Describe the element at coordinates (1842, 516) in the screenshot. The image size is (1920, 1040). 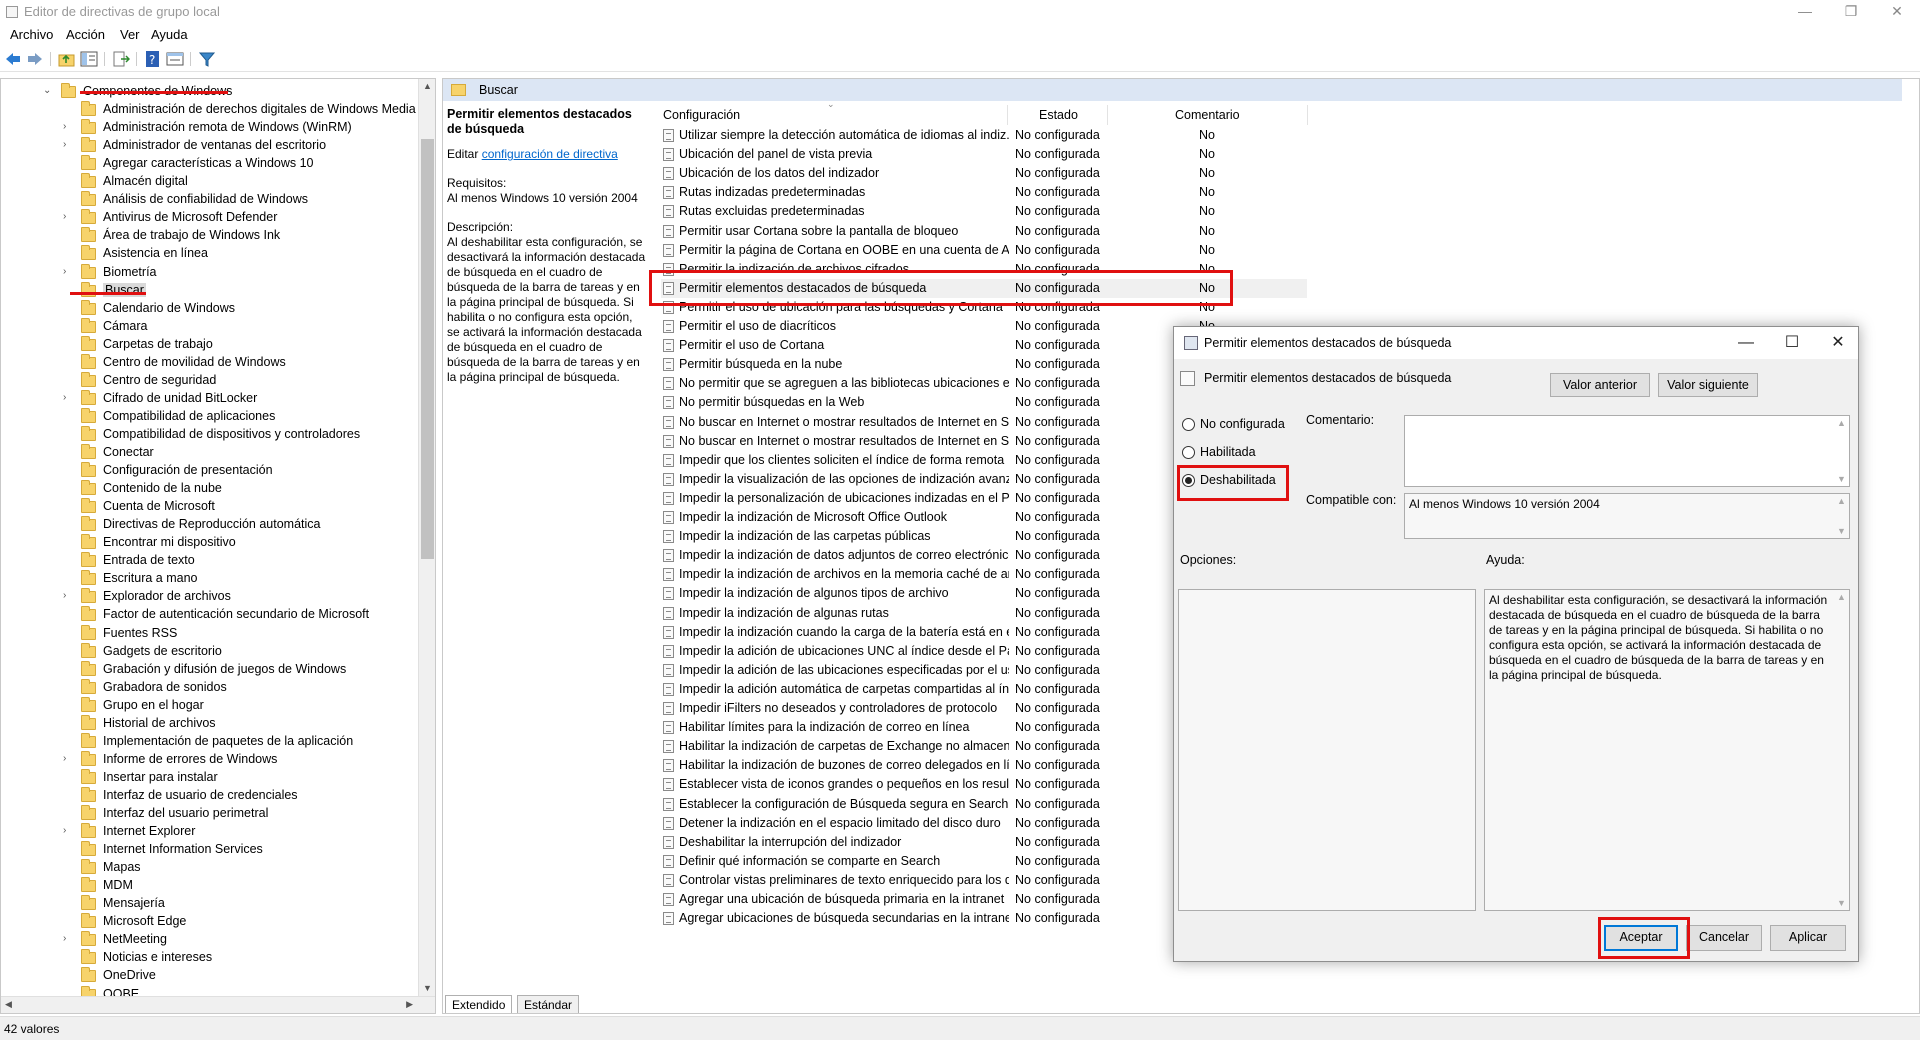
I see `compatible-scrollbar: ▲ ▼` at that location.